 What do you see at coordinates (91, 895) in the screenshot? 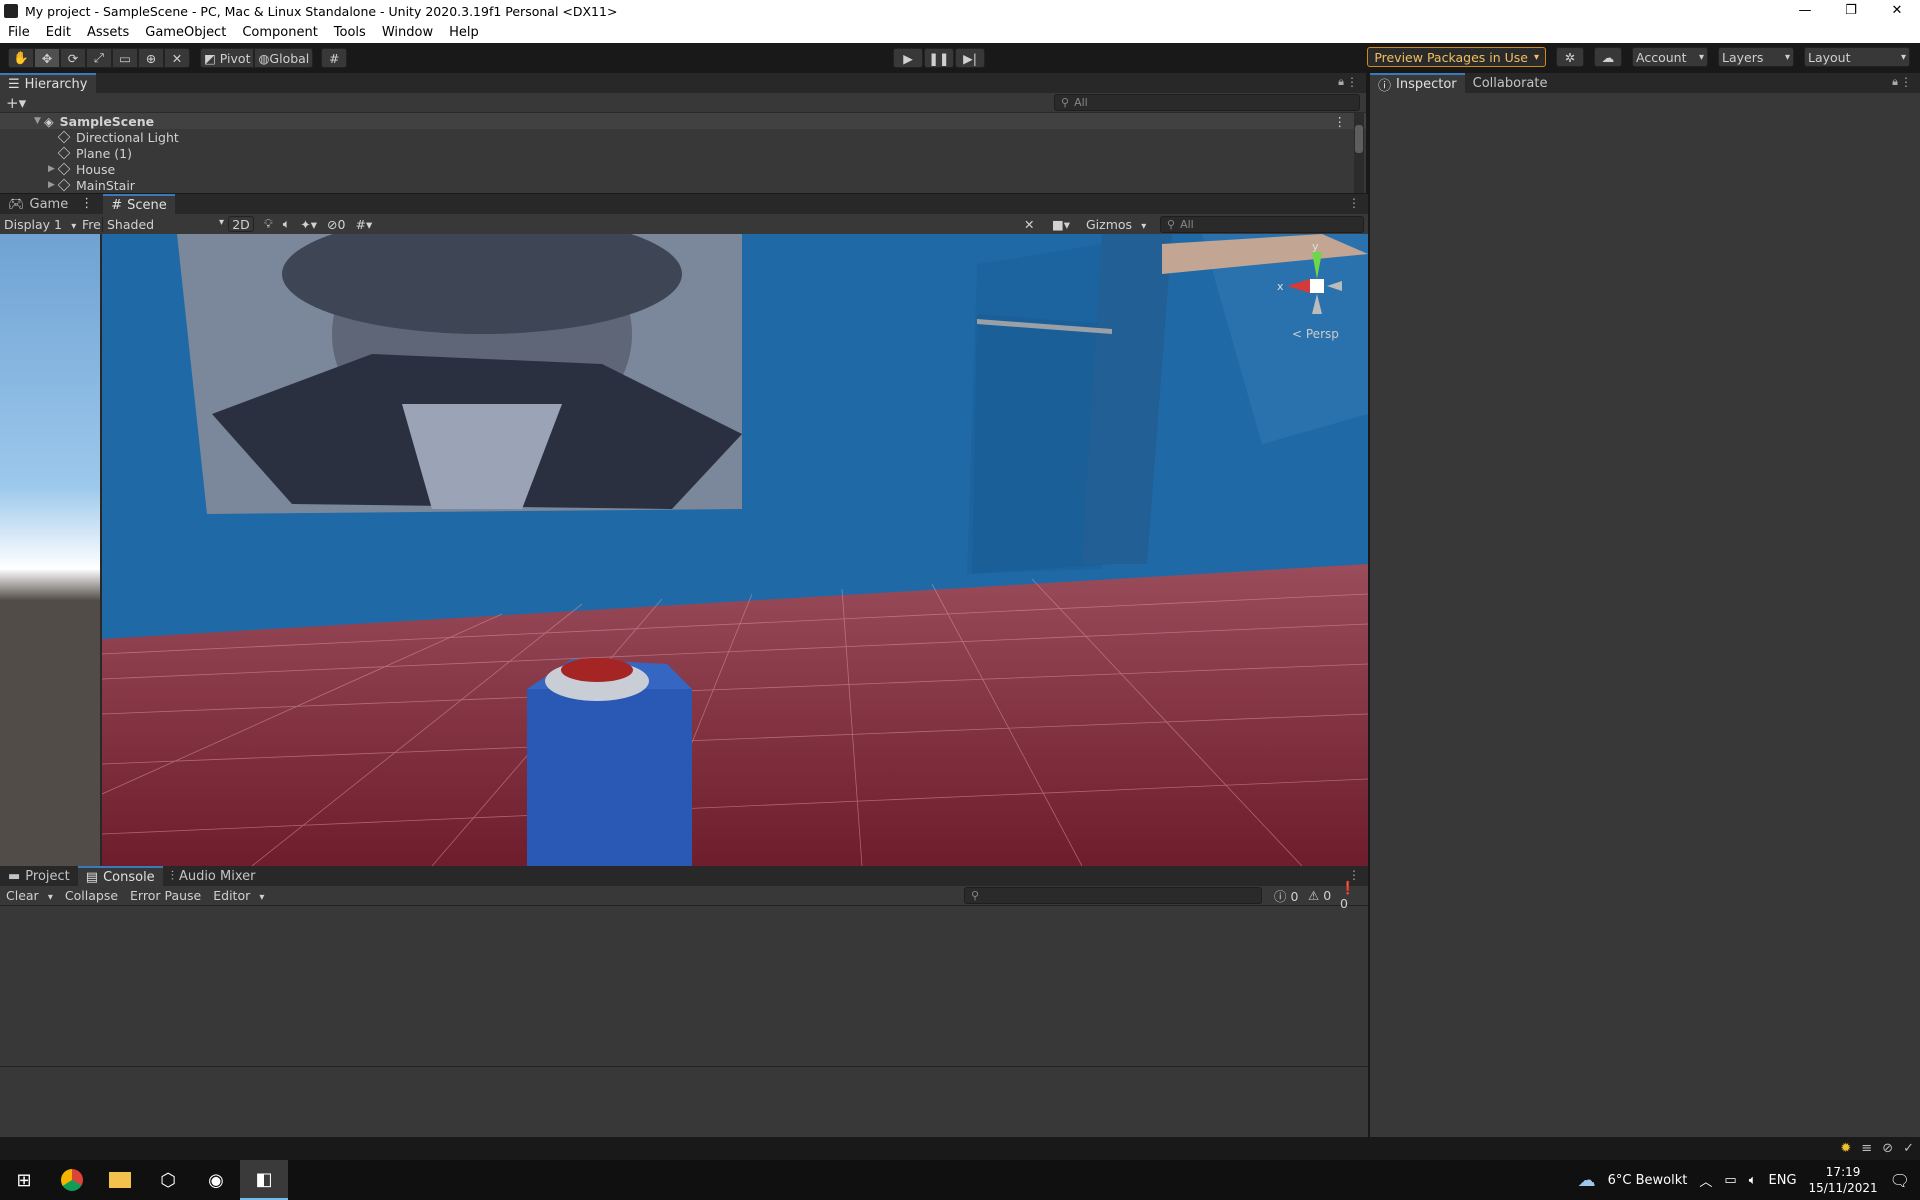
I see `collapse-button: Collapse` at bounding box center [91, 895].